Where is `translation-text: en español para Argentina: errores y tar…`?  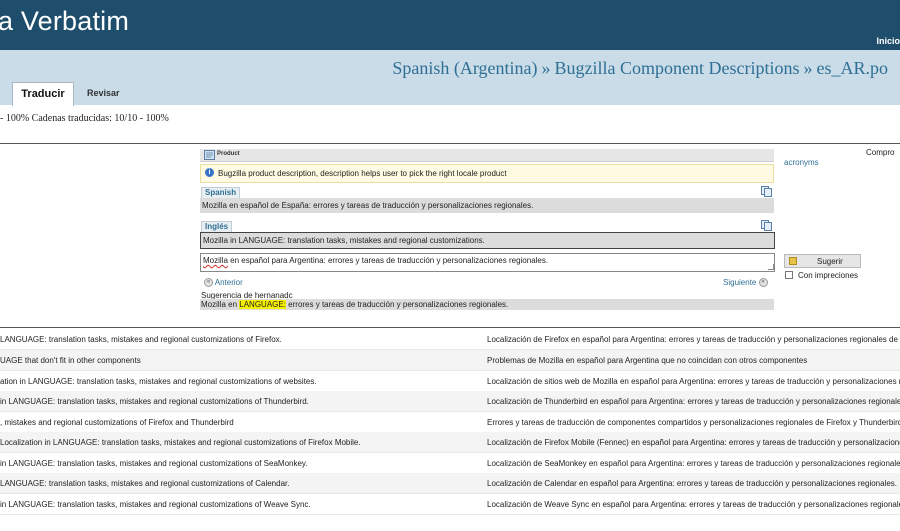 translation-text: en español para Argentina: errores y tar… is located at coordinates (388, 260).